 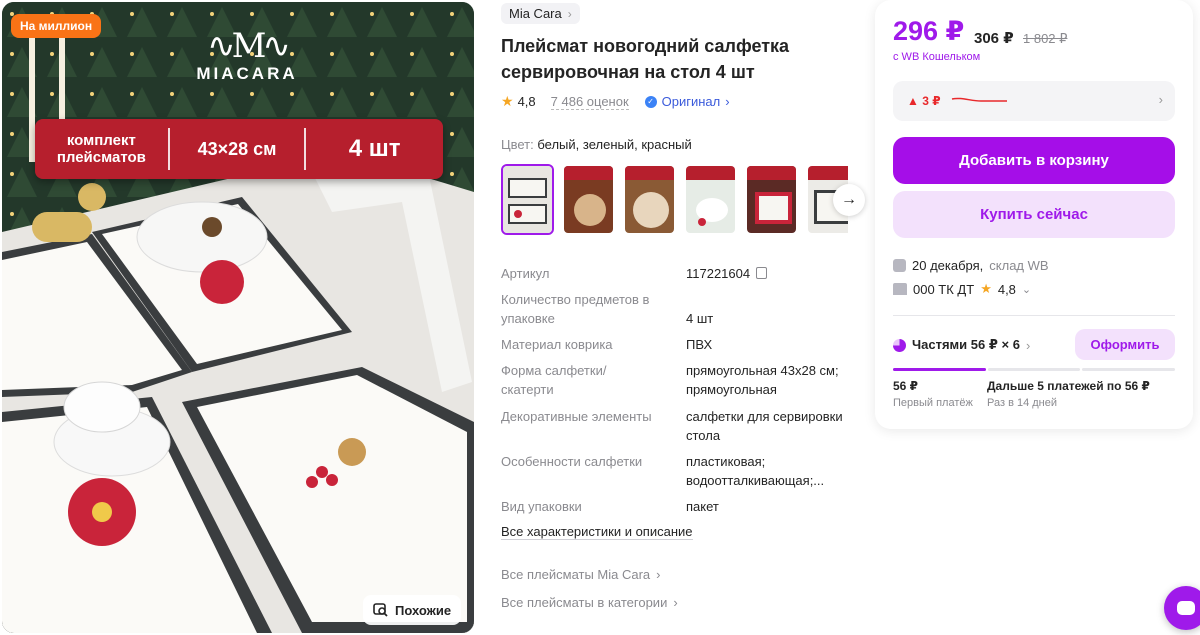 I want to click on price-history: ▲ 3 ₽ ›, so click(x=1034, y=101).